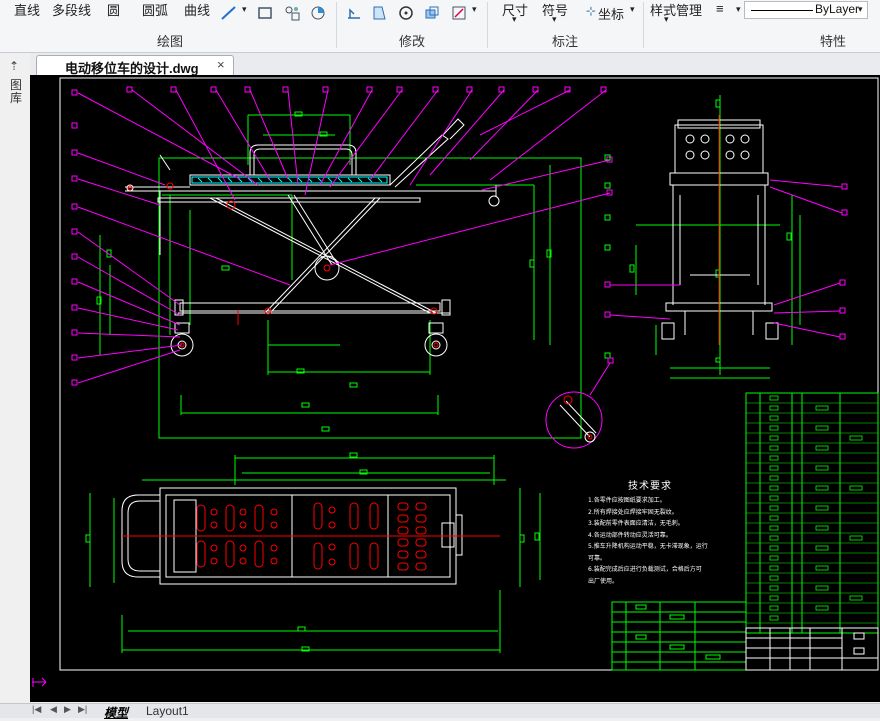 The width and height of the screenshot is (880, 721). Describe the element at coordinates (17, 92) in the screenshot. I see `side-panel-label: 图库` at that location.